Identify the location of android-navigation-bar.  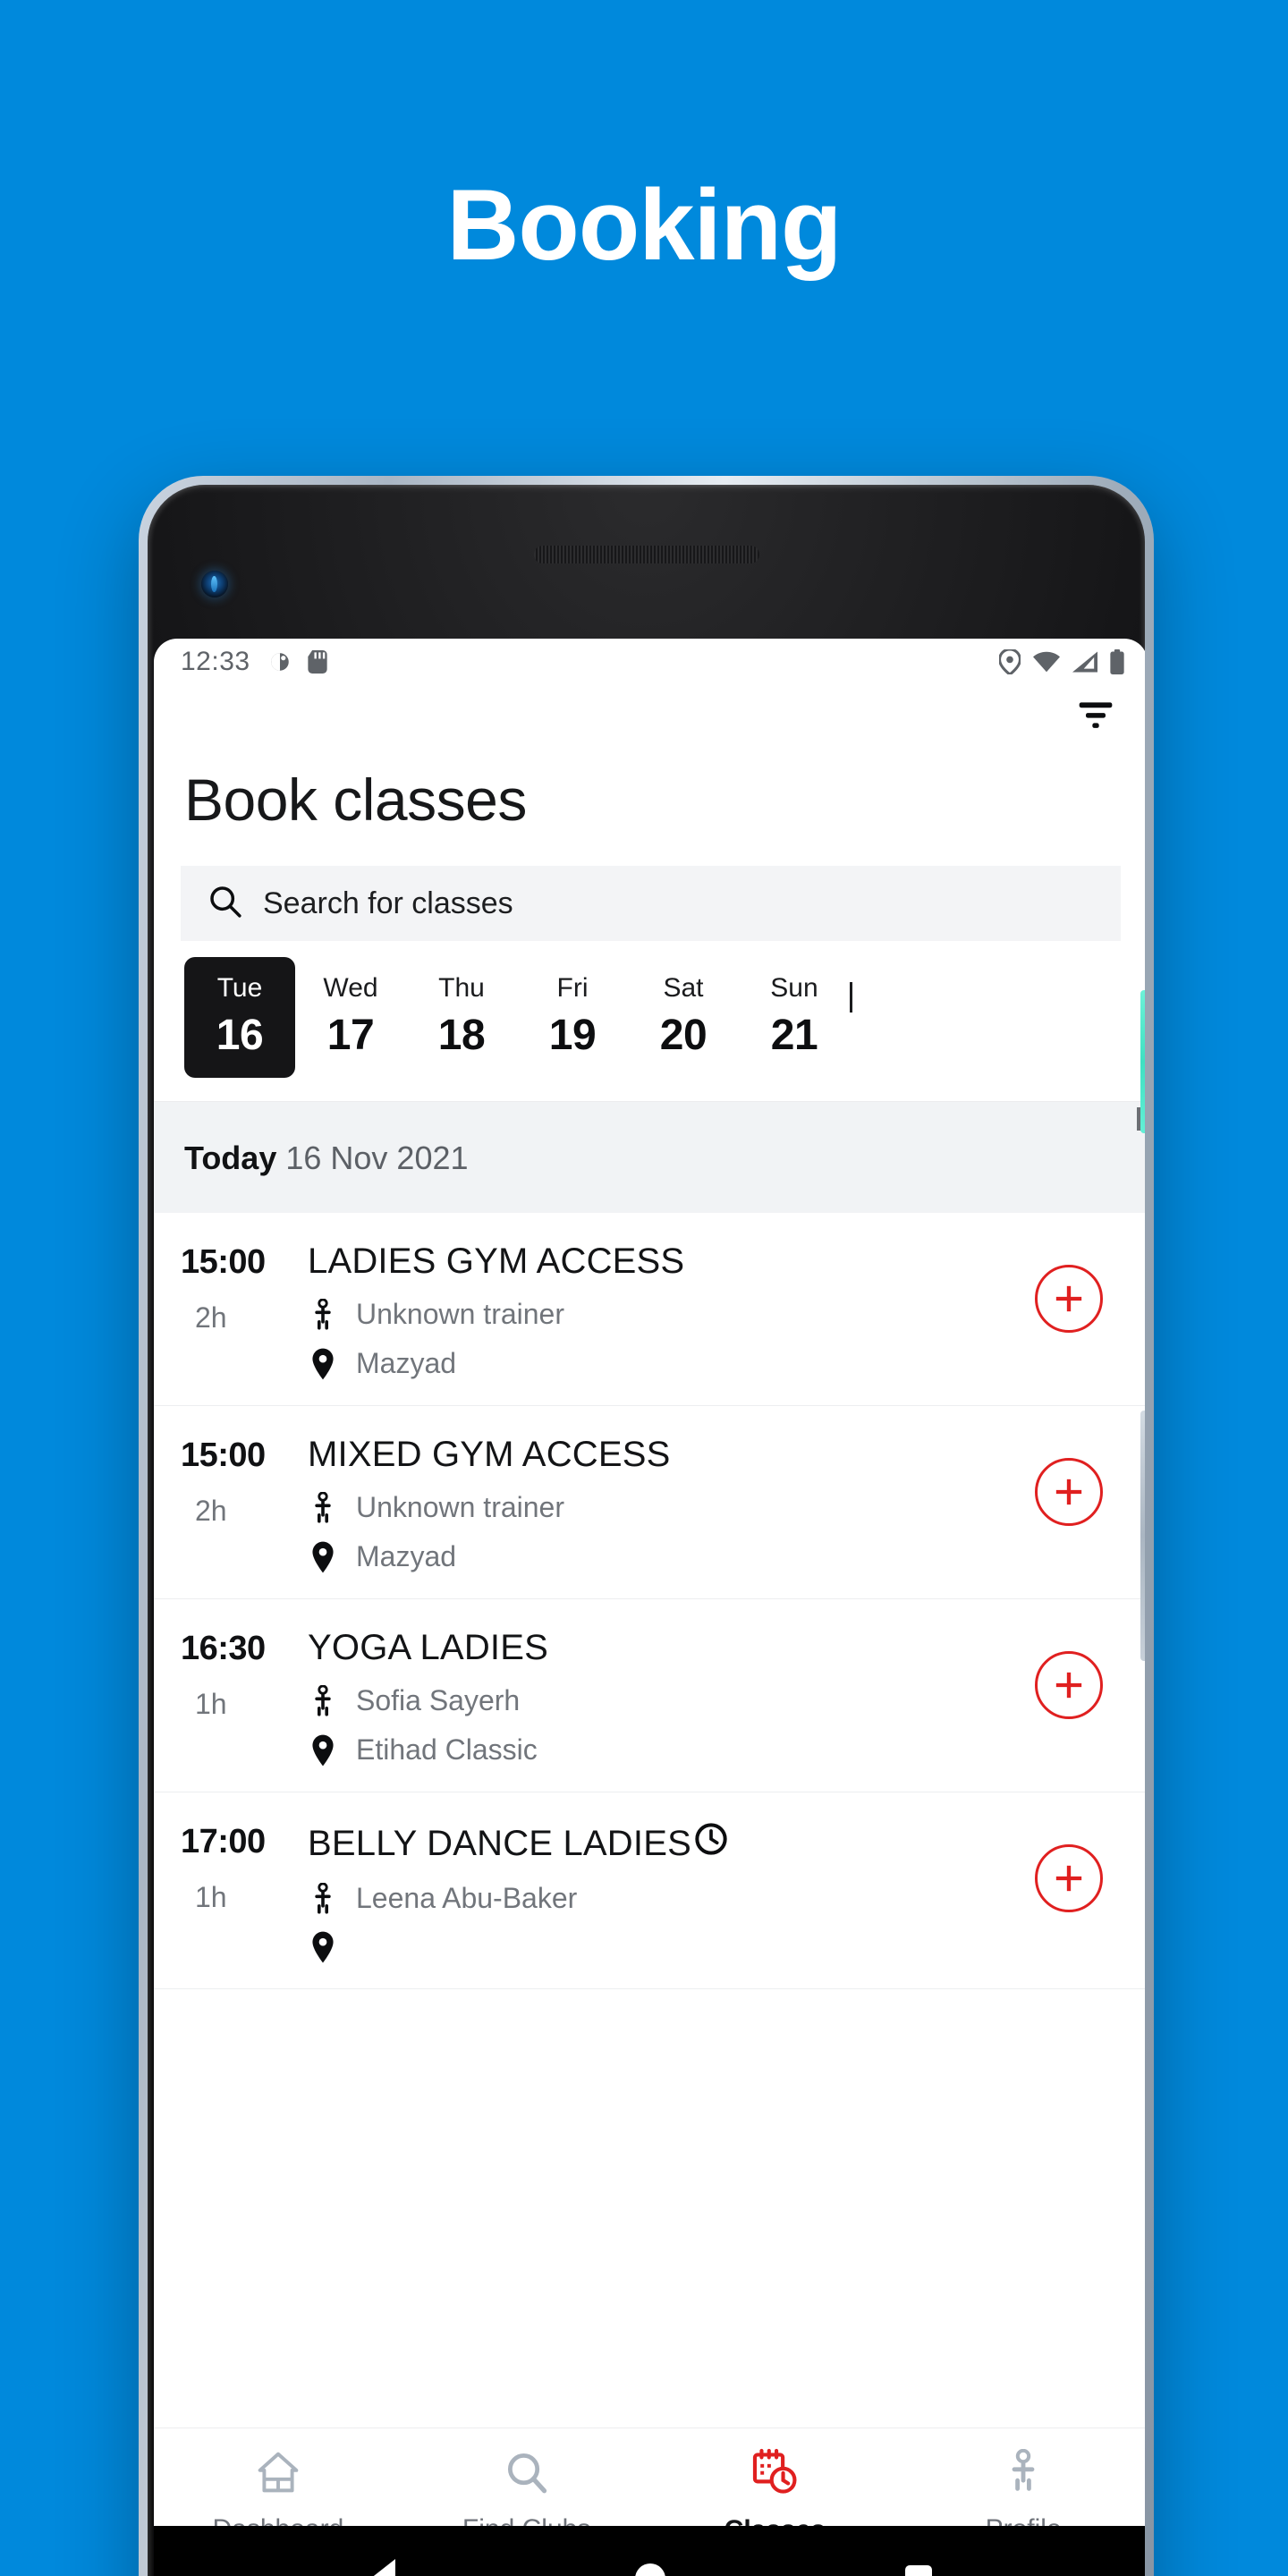
(649, 2551).